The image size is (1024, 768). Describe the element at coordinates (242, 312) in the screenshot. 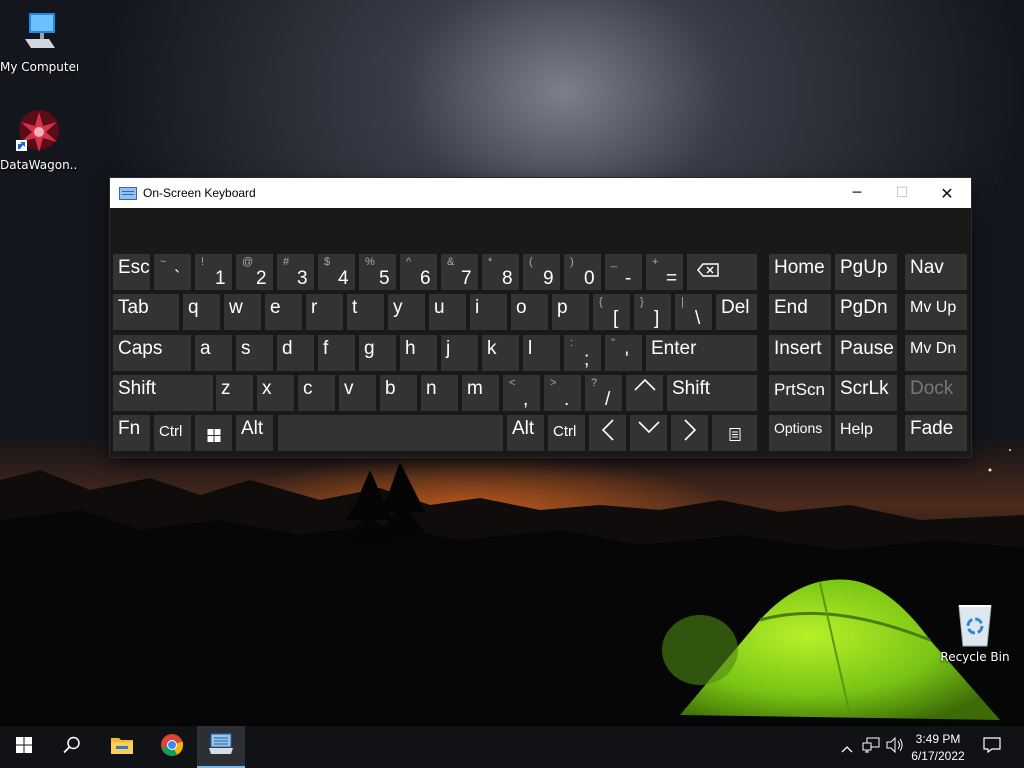

I see `key-w: w` at that location.